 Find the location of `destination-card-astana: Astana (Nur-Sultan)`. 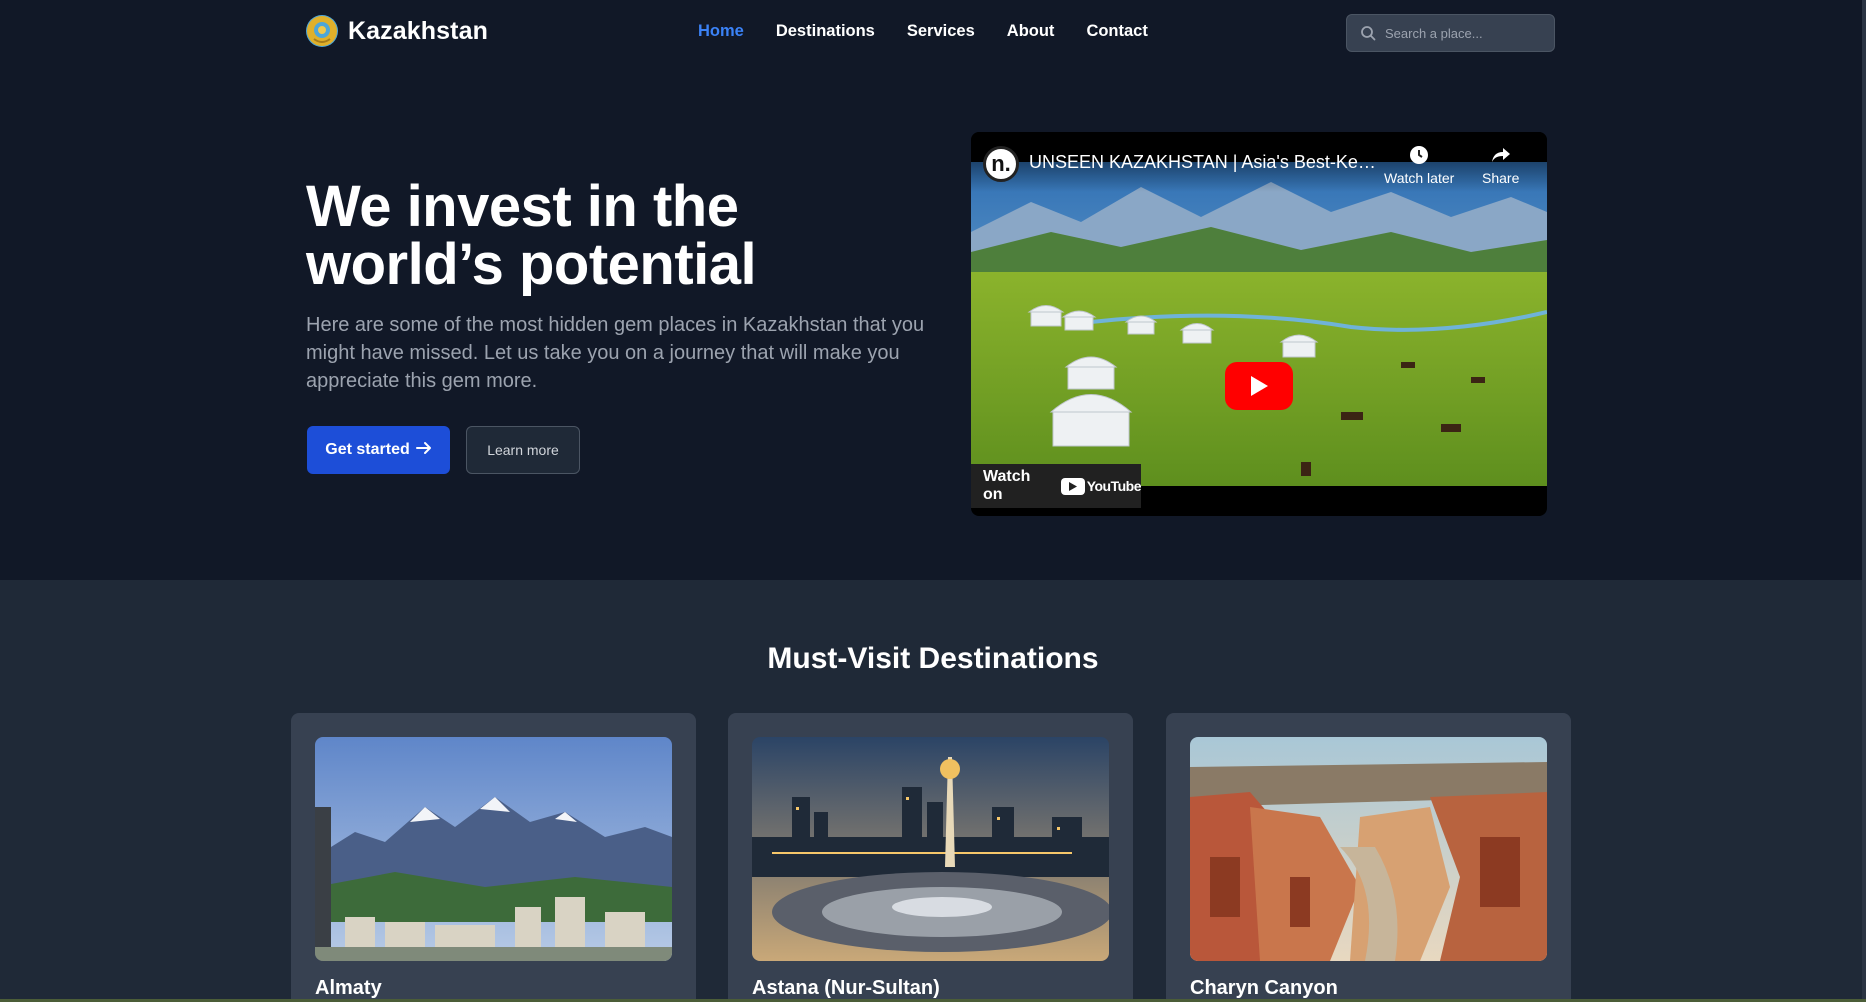

destination-card-astana: Astana (Nur-Sultan) is located at coordinates (930, 857).